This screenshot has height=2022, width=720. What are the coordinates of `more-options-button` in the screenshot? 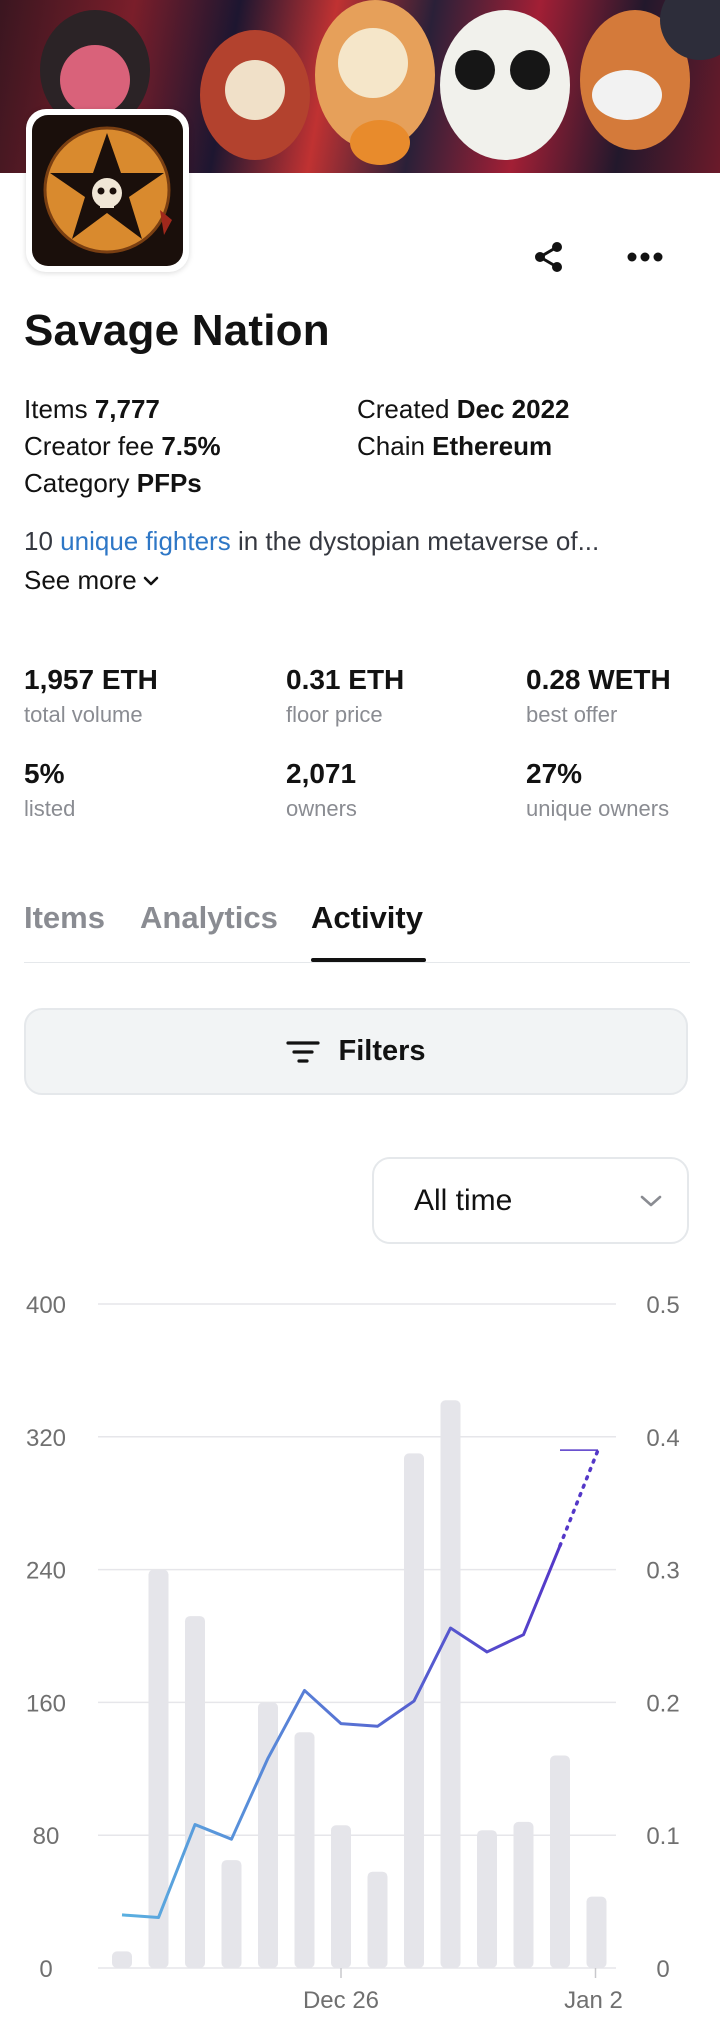 It's located at (645, 257).